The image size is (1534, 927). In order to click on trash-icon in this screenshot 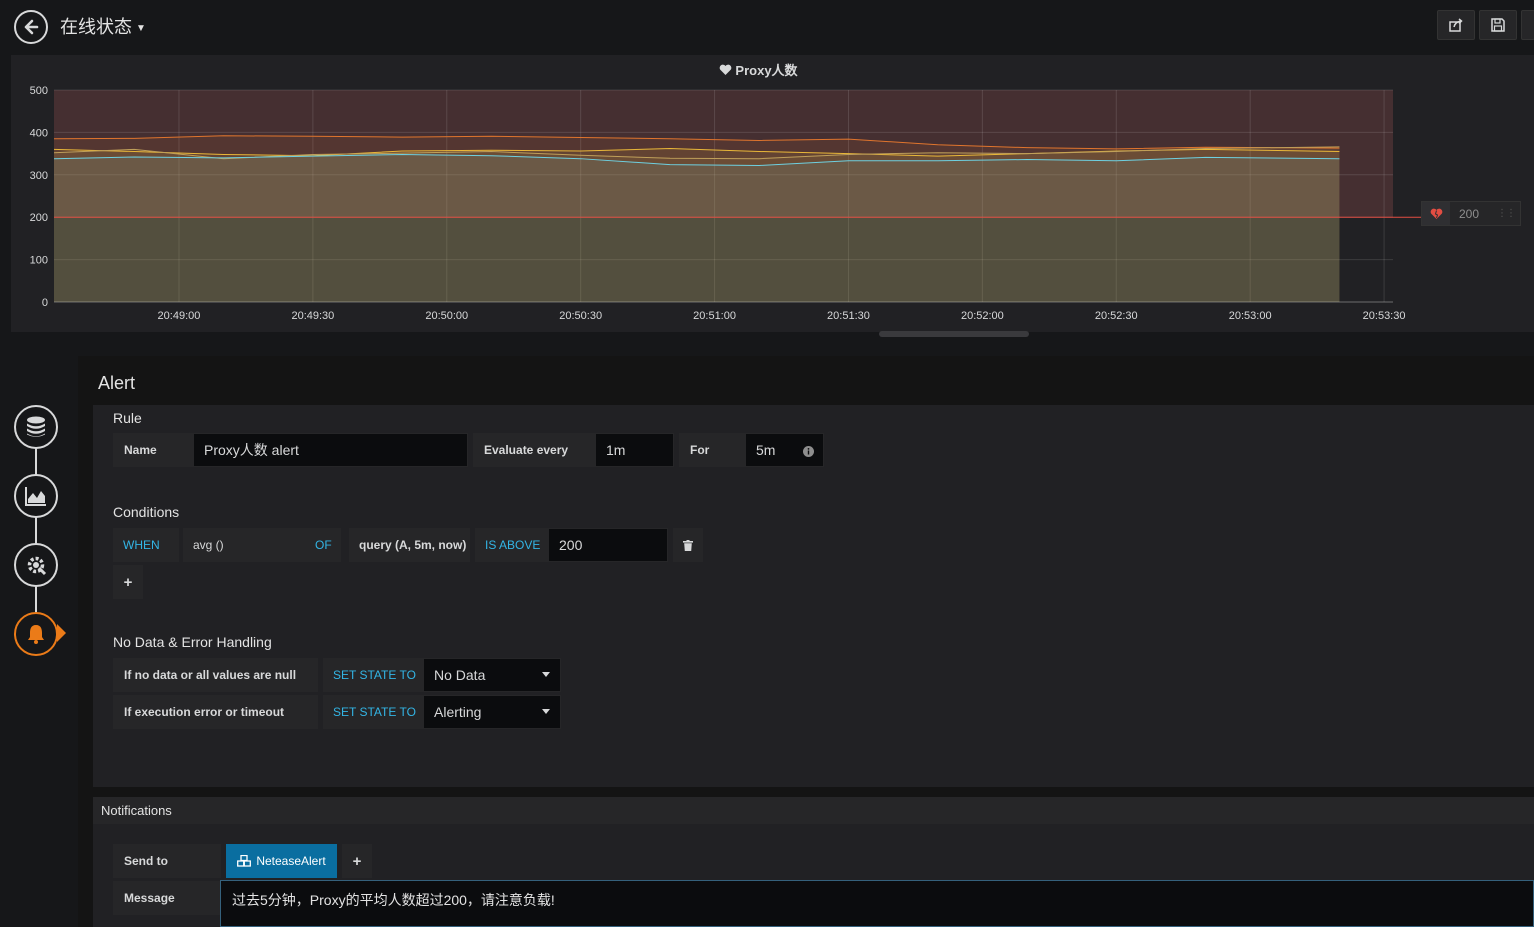, I will do `click(688, 545)`.